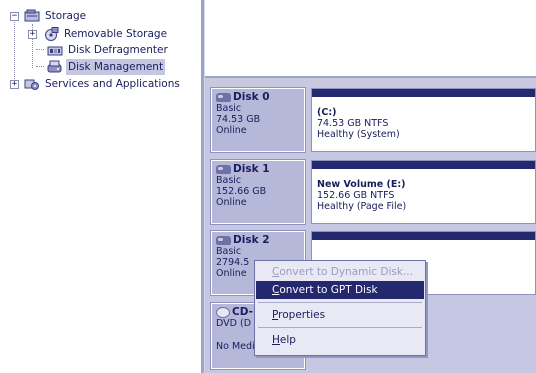  I want to click on disk-size: 152.66 GB, so click(241, 191).